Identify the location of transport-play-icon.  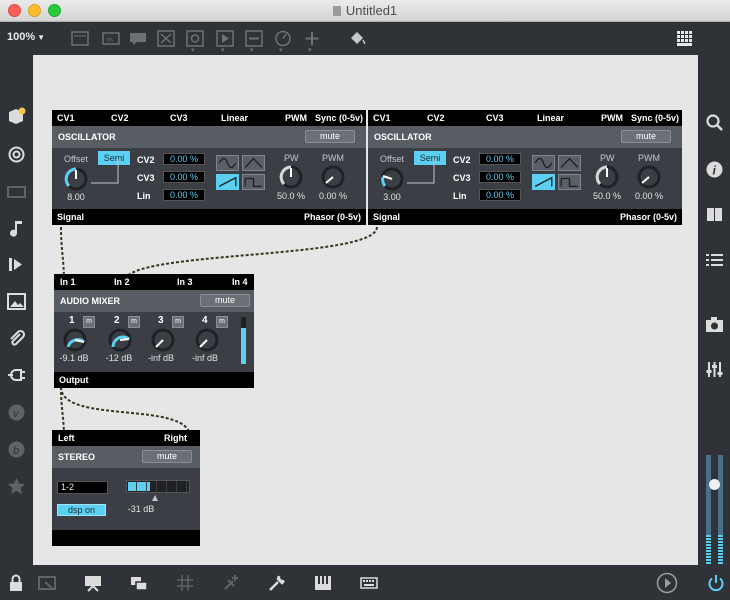
(667, 583).